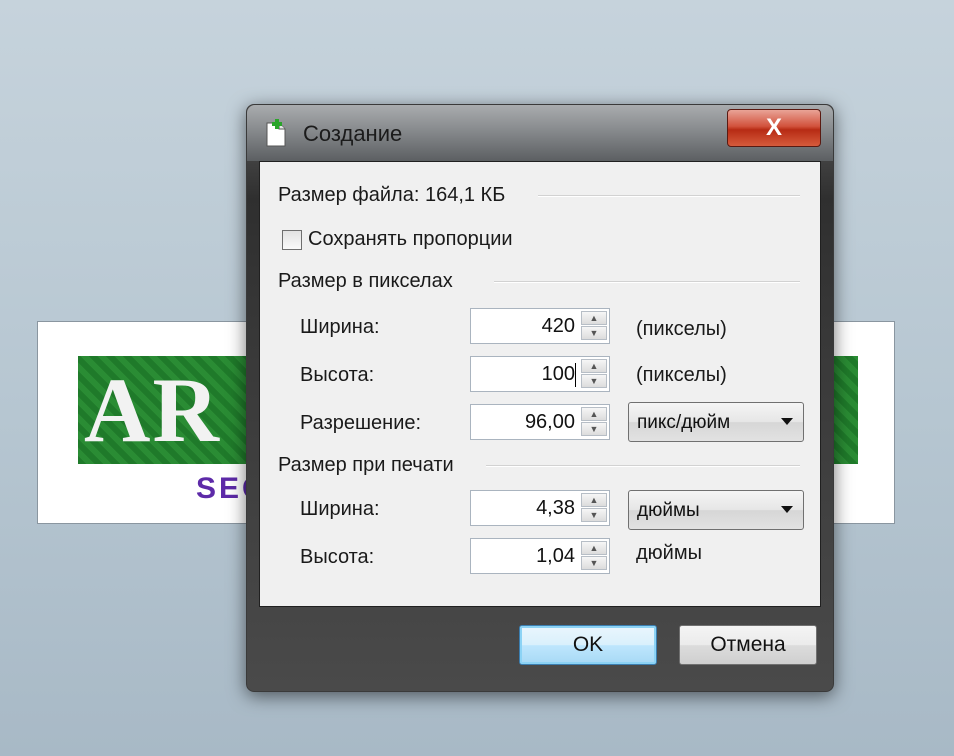 The width and height of the screenshot is (954, 756). What do you see at coordinates (588, 645) in the screenshot?
I see `ok-button: OK` at bounding box center [588, 645].